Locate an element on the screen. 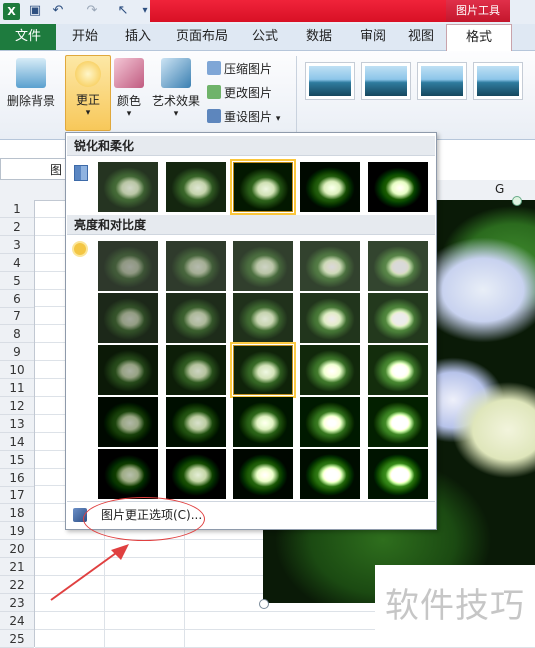 The width and height of the screenshot is (535, 648). context-band is located at coordinates (298, 11).